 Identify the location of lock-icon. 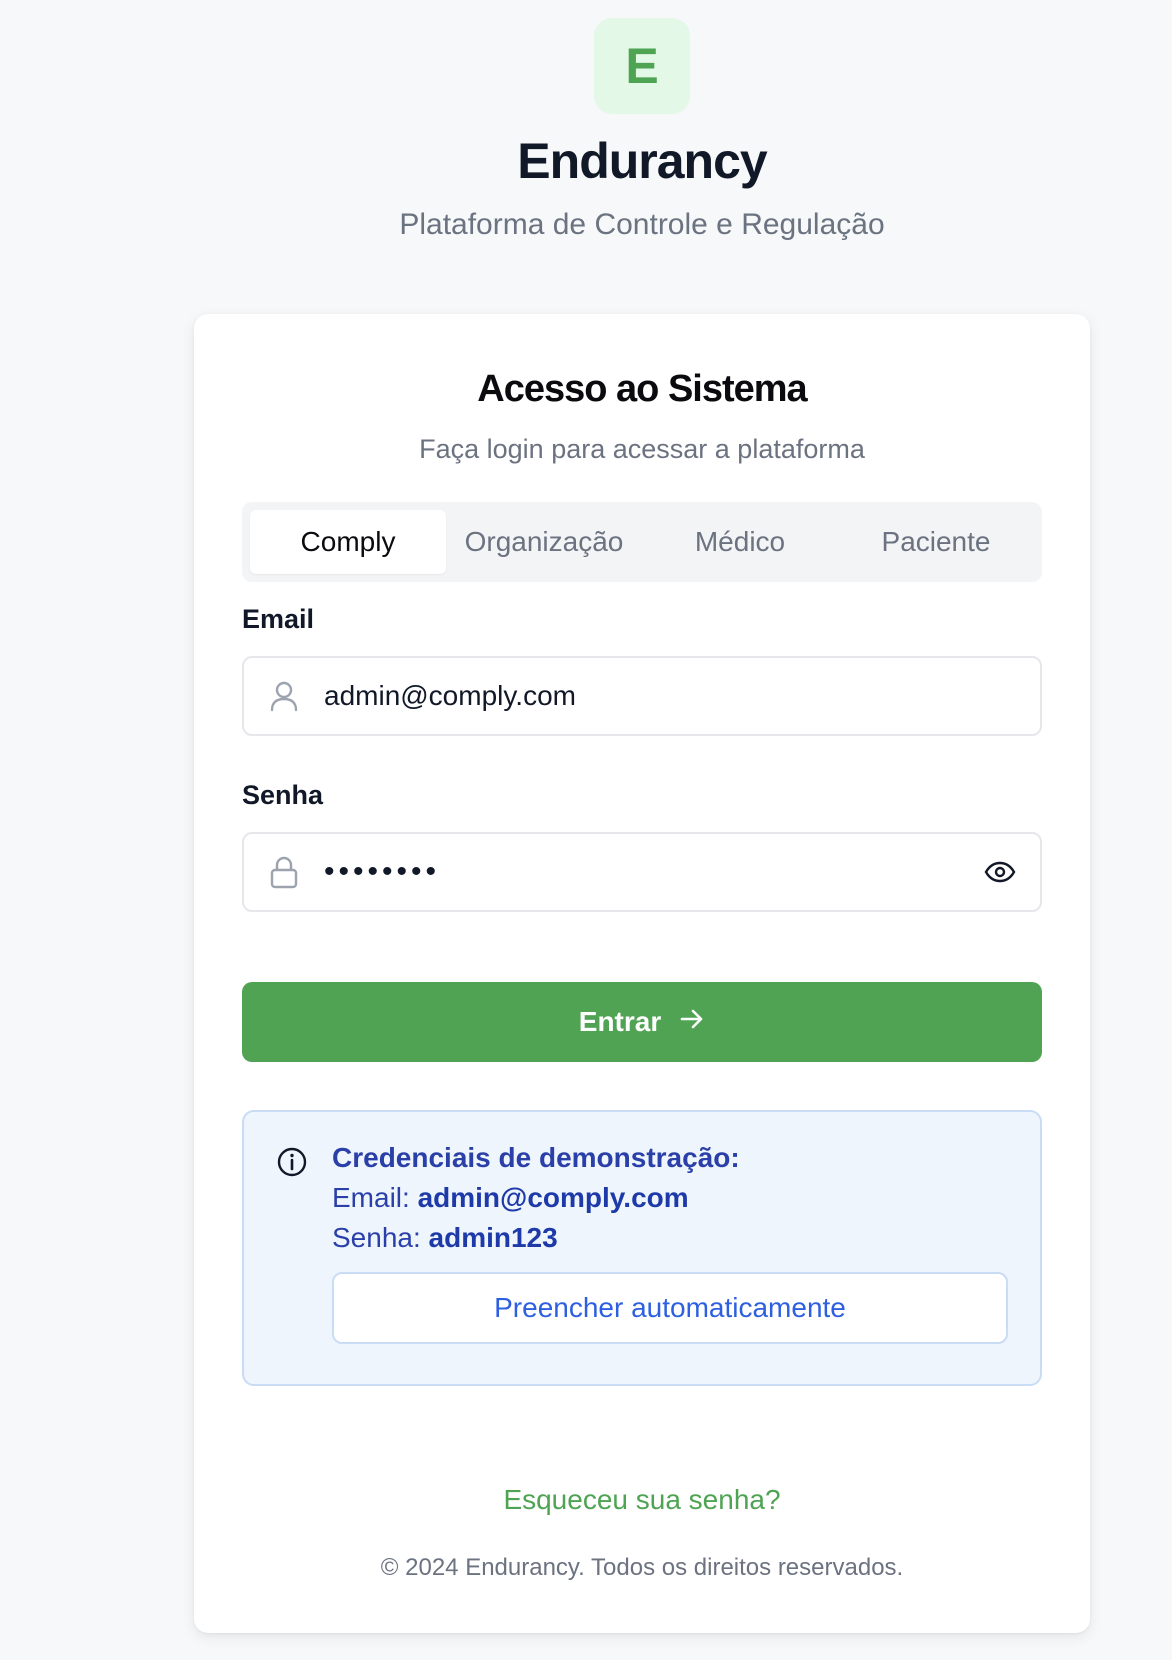
(284, 872).